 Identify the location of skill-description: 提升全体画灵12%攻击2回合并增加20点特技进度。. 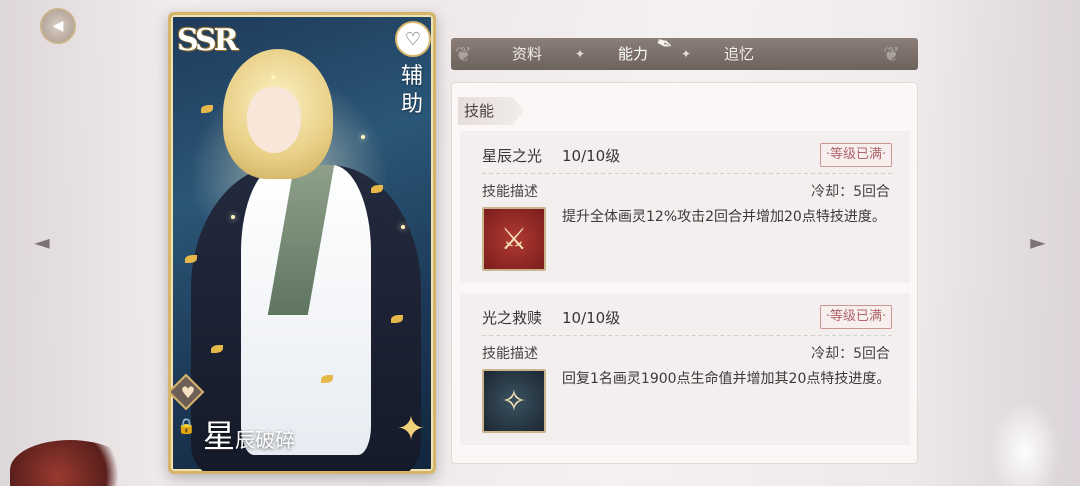
(724, 217).